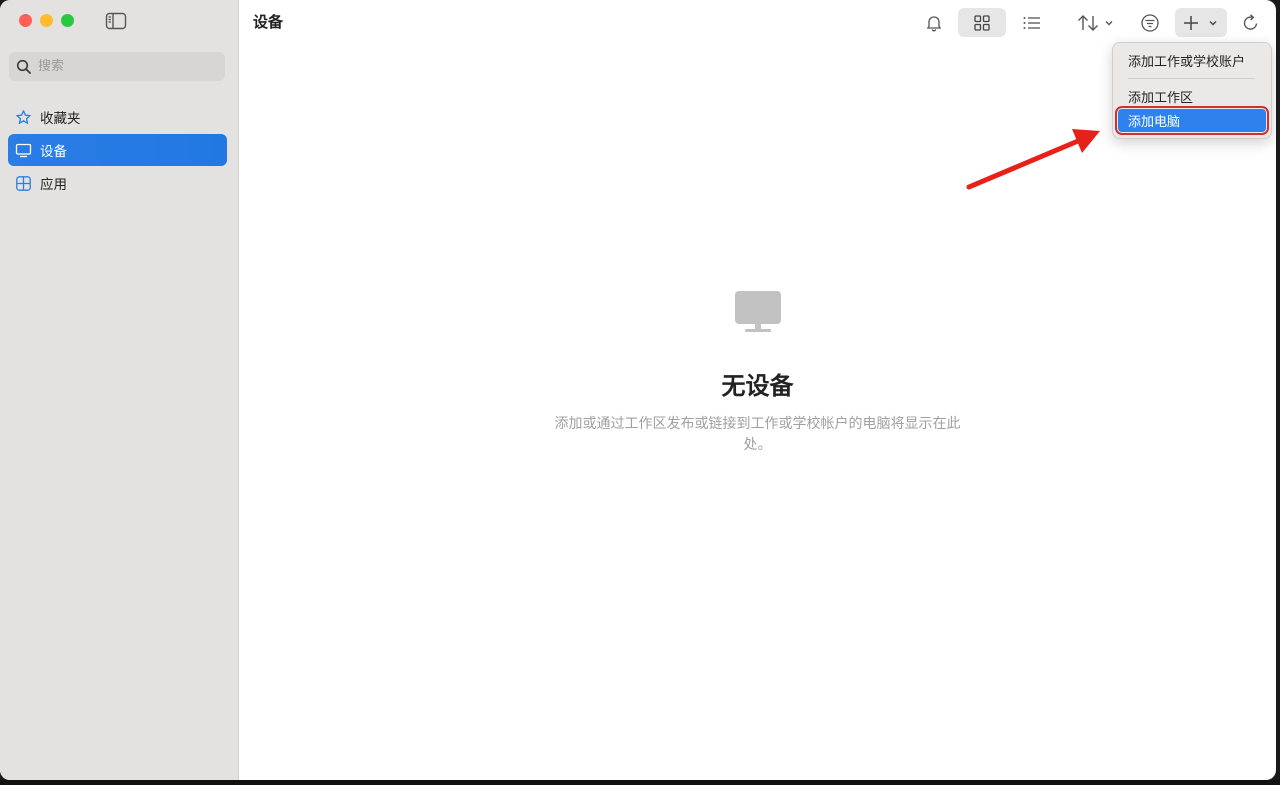 The height and width of the screenshot is (785, 1280). I want to click on sort-button, so click(1096, 22).